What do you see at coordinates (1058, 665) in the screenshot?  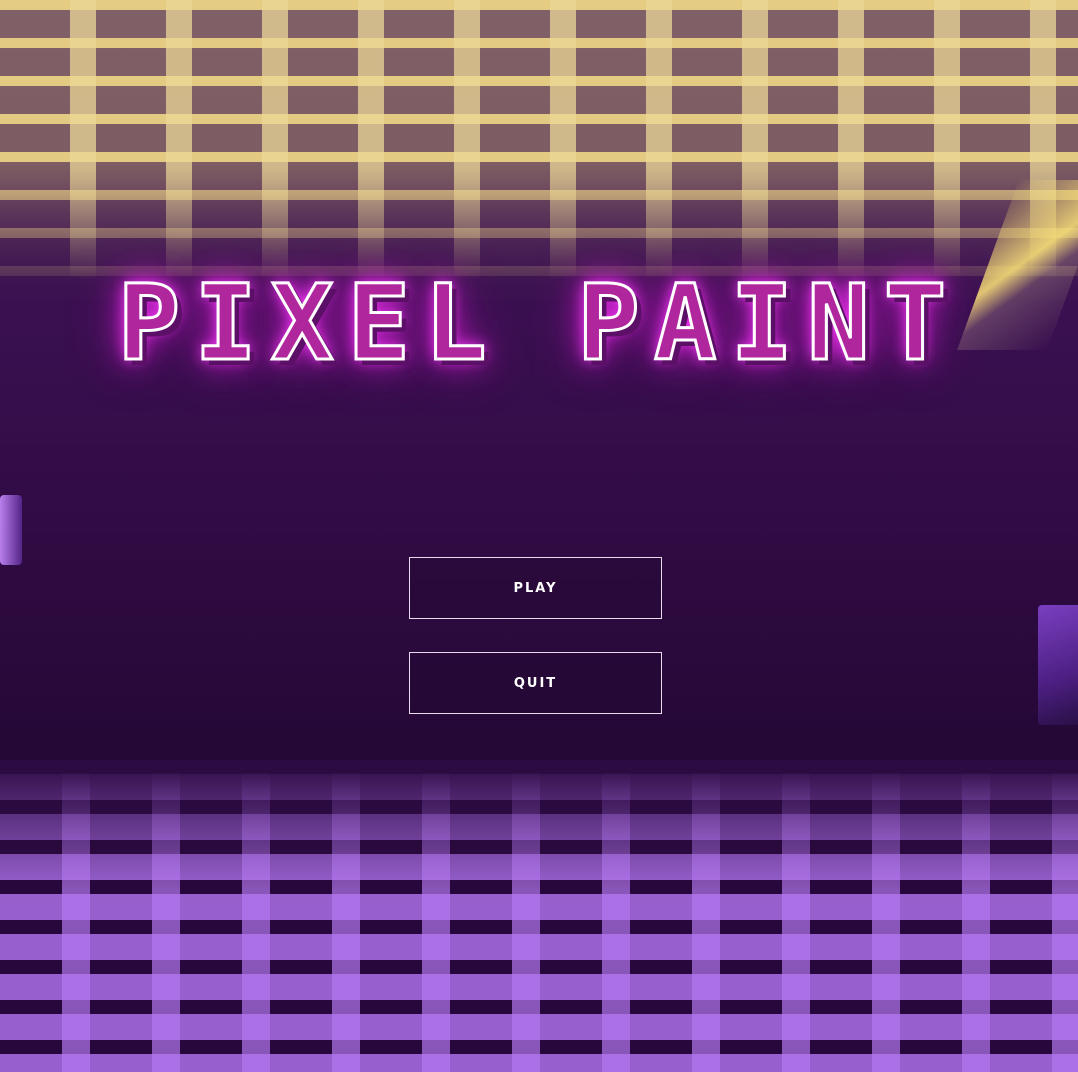 I see `floating-cube-decoration` at bounding box center [1058, 665].